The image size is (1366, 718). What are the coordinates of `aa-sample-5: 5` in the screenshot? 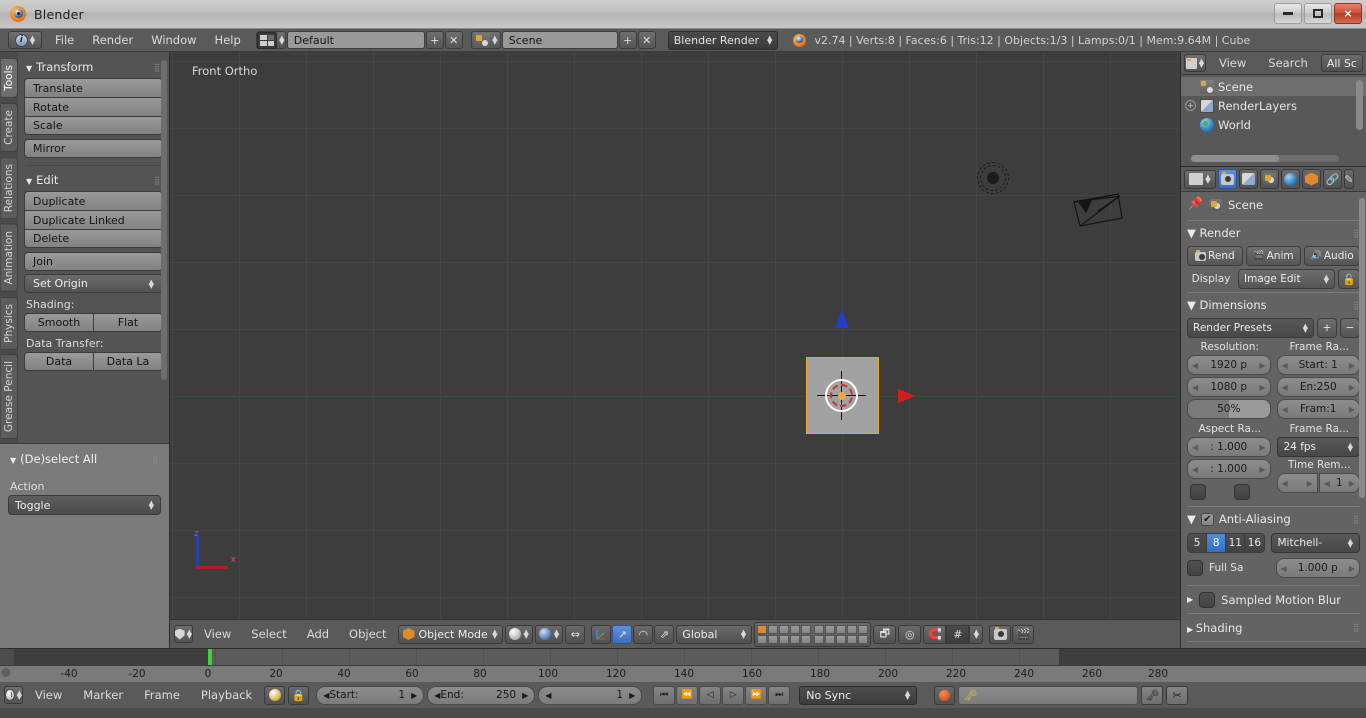 It's located at (1198, 543).